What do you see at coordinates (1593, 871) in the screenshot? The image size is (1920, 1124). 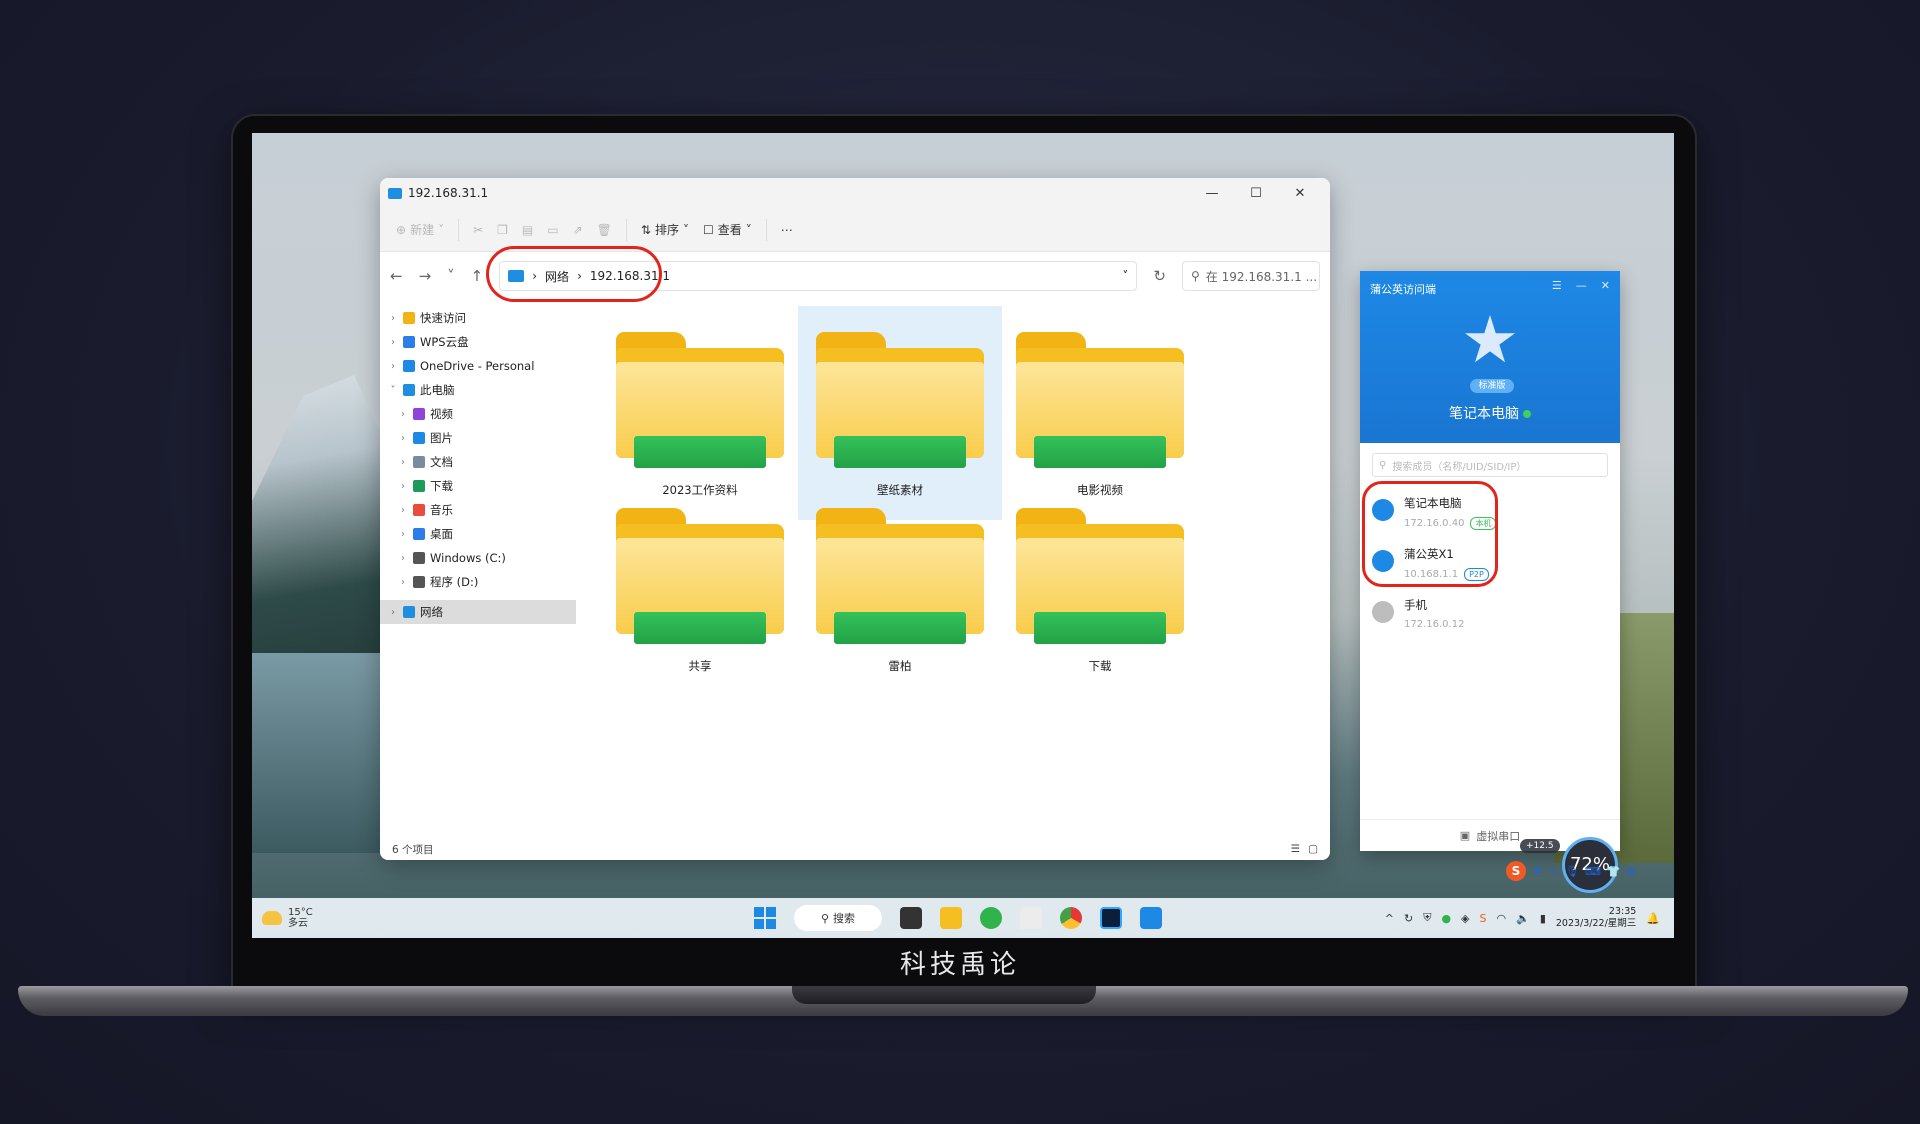 I see `keyboard-icon: ⌨` at bounding box center [1593, 871].